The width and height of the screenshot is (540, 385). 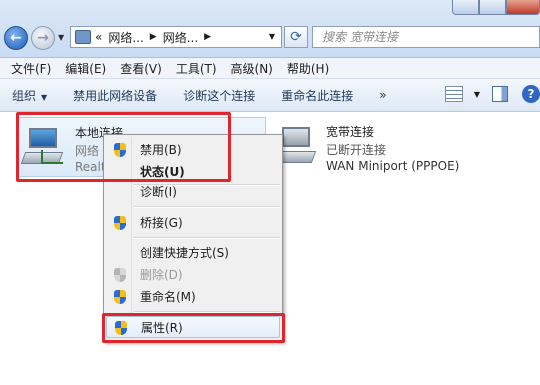 What do you see at coordinates (161, 275) in the screenshot?
I see `menu-item-label: 删除(D)` at bounding box center [161, 275].